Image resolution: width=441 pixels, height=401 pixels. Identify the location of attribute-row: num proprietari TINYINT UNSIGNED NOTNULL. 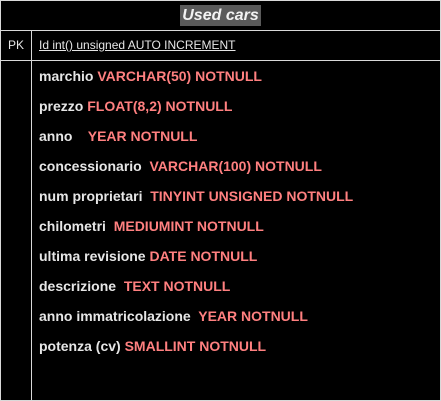
(236, 196).